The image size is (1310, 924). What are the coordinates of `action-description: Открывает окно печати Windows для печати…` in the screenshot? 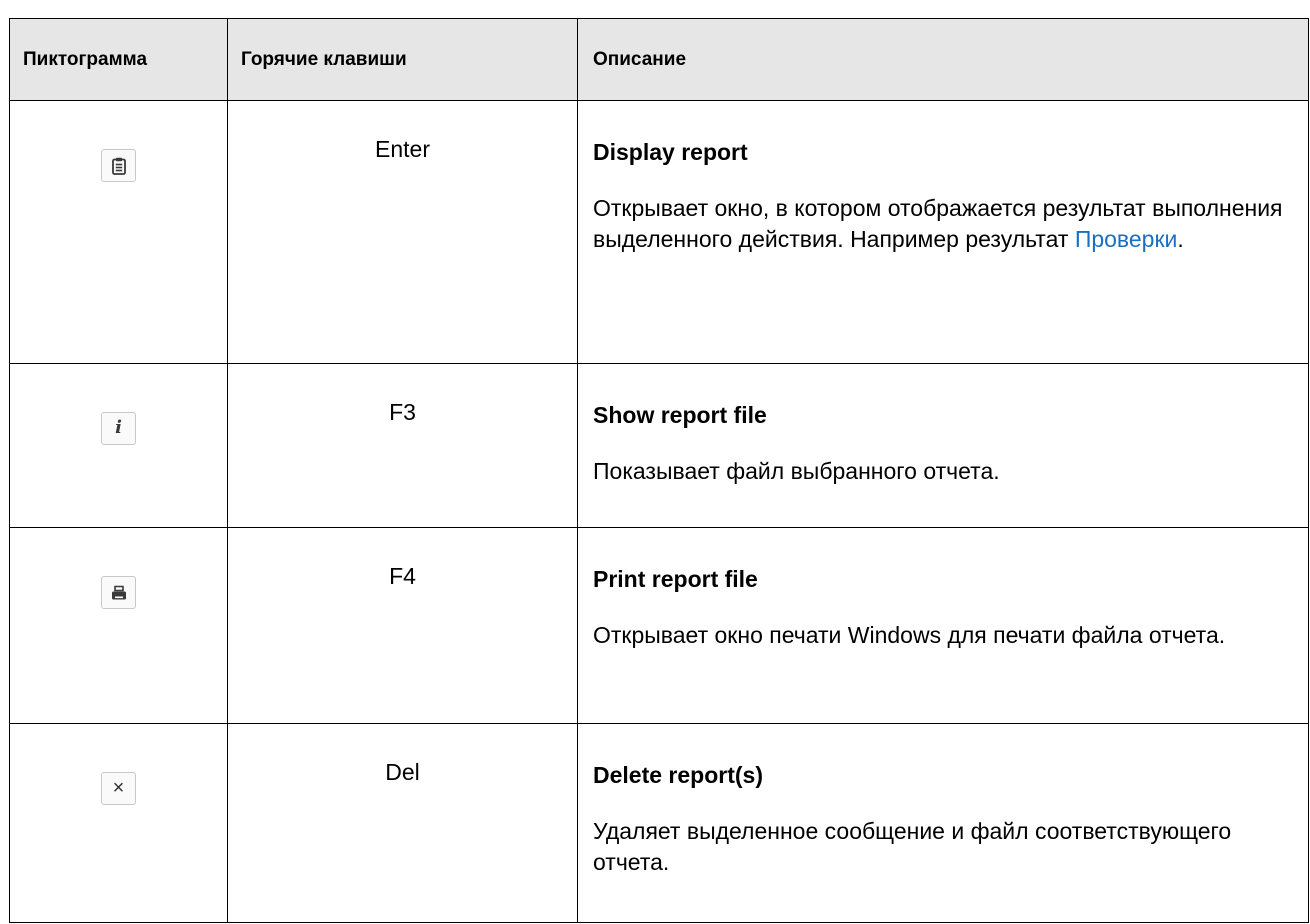 It's located at (909, 635).